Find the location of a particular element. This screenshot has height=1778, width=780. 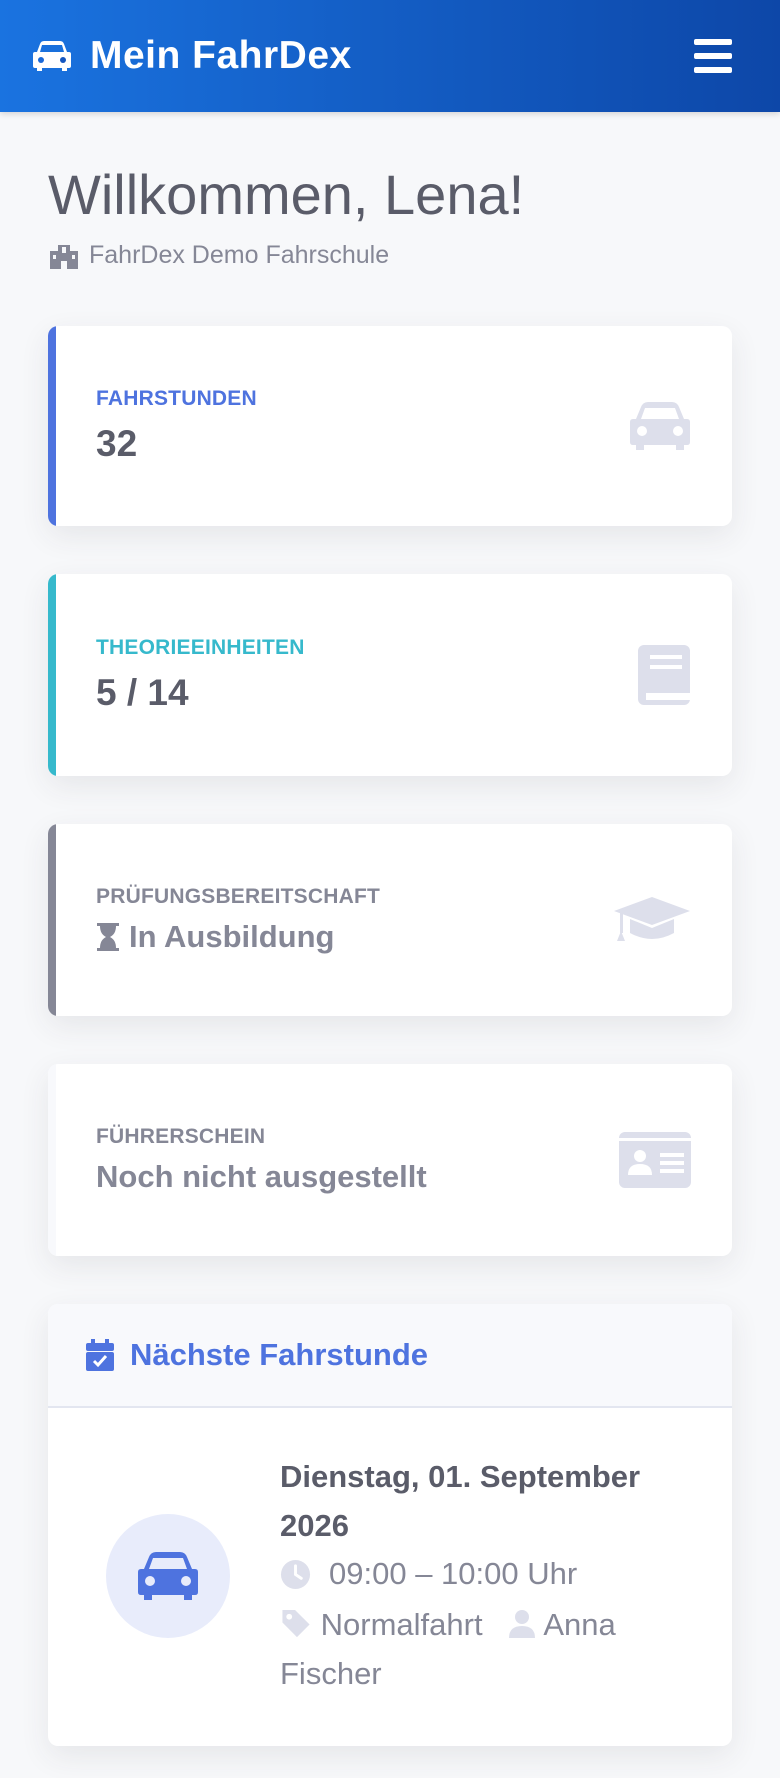

next-lesson-header: Nächste Fahrstunde is located at coordinates (390, 1356).